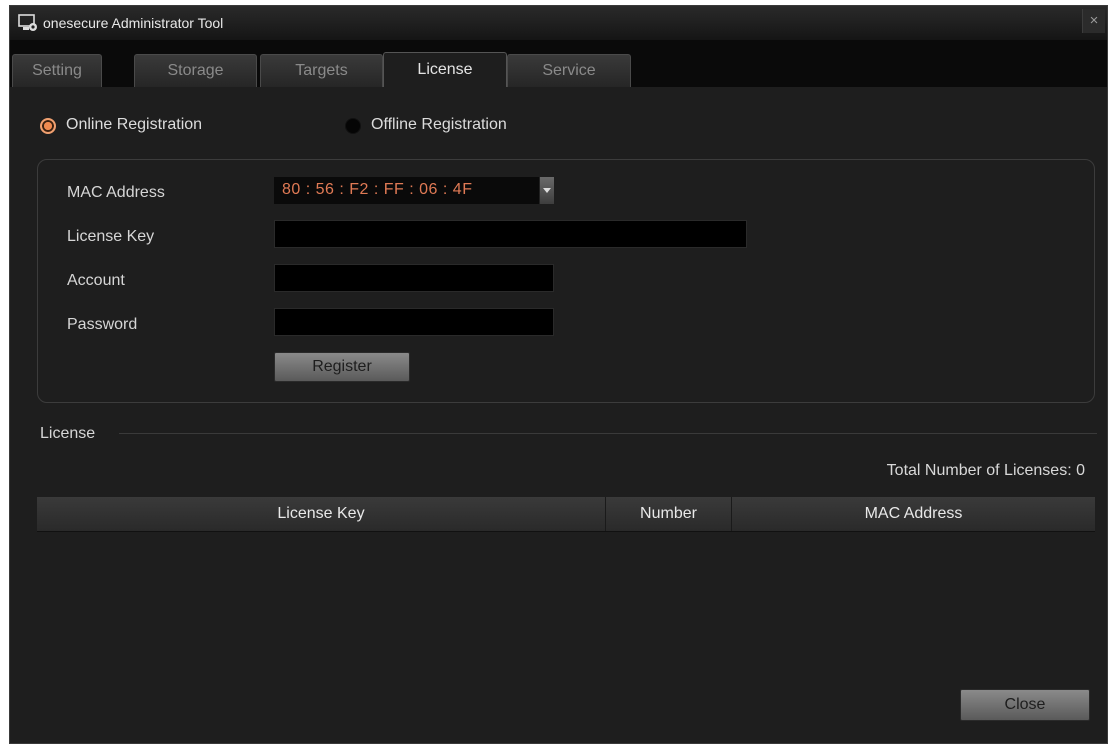 This screenshot has width=1119, height=749. What do you see at coordinates (195, 70) in the screenshot?
I see `tab-storage: Storage` at bounding box center [195, 70].